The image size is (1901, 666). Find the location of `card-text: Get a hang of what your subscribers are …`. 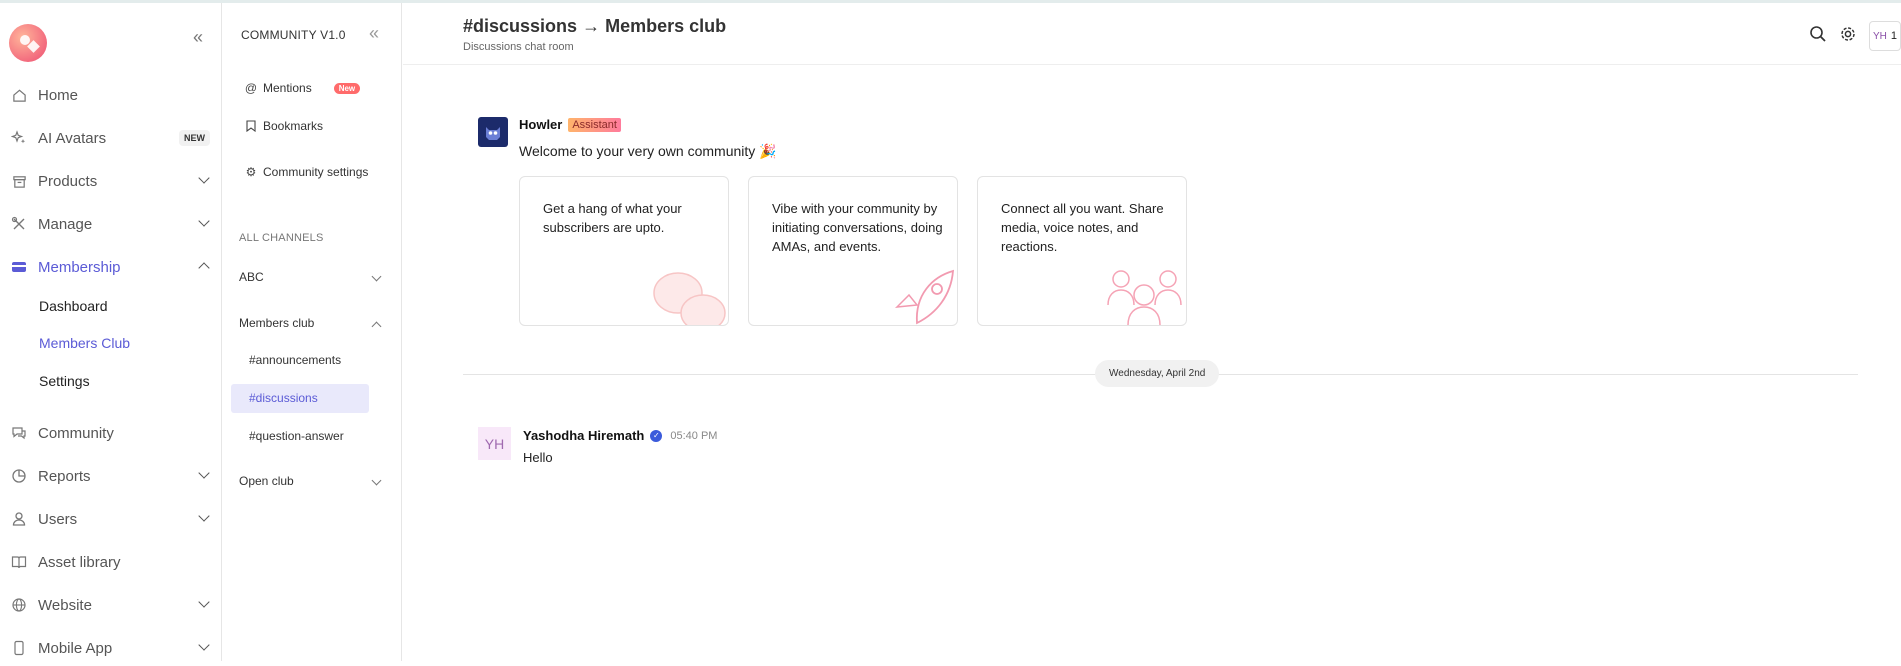

card-text: Get a hang of what your subscribers are … is located at coordinates (612, 218).